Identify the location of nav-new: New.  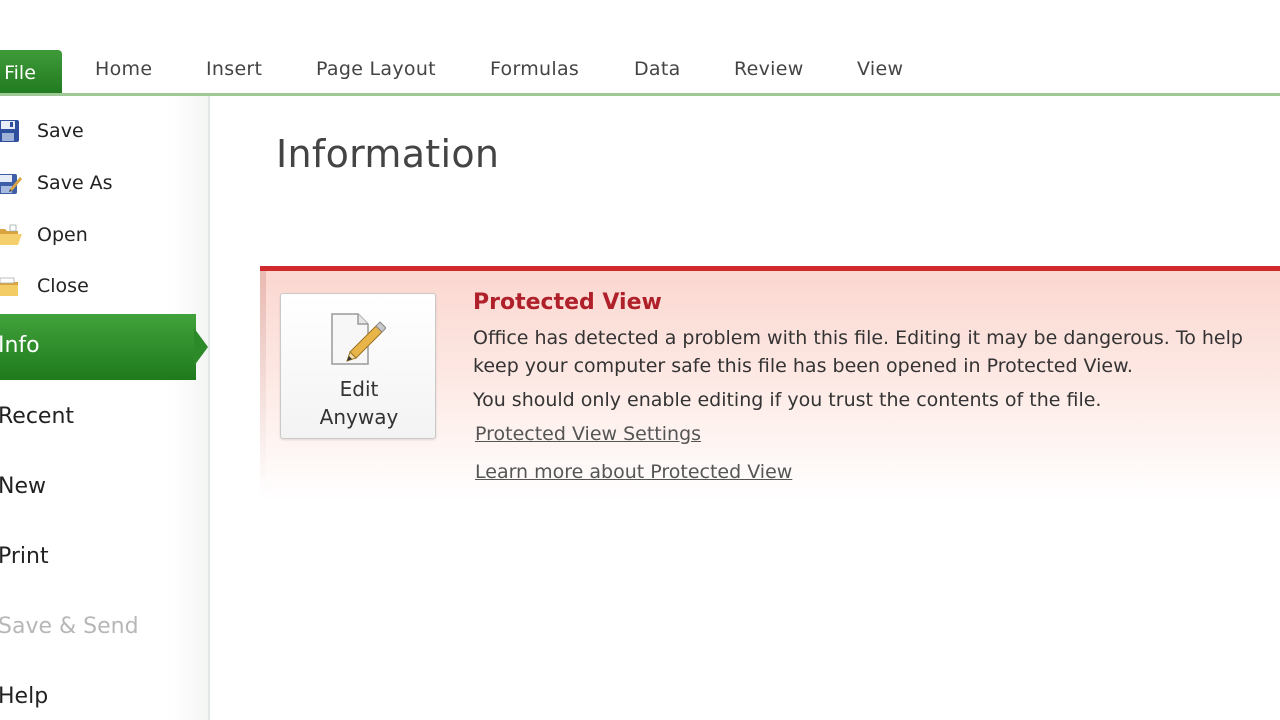
(23, 486).